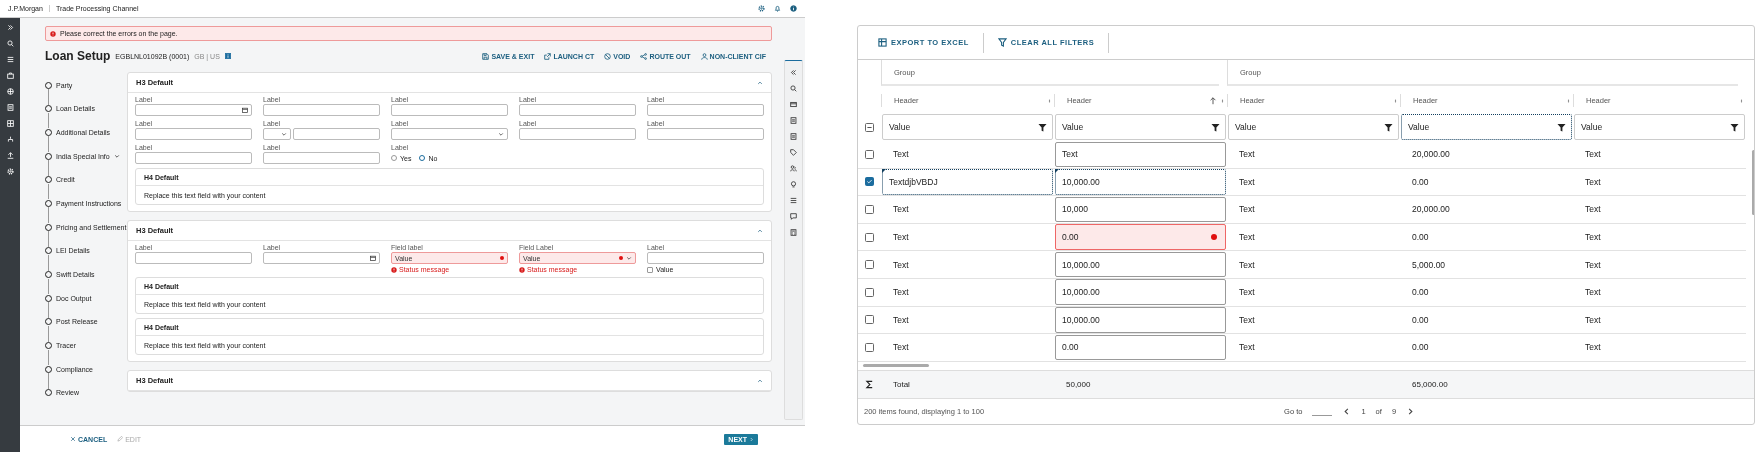 Image resolution: width=1756 pixels, height=452 pixels. I want to click on table-row: Text 10,000 Text 20,000.00 Text, so click(1302, 210).